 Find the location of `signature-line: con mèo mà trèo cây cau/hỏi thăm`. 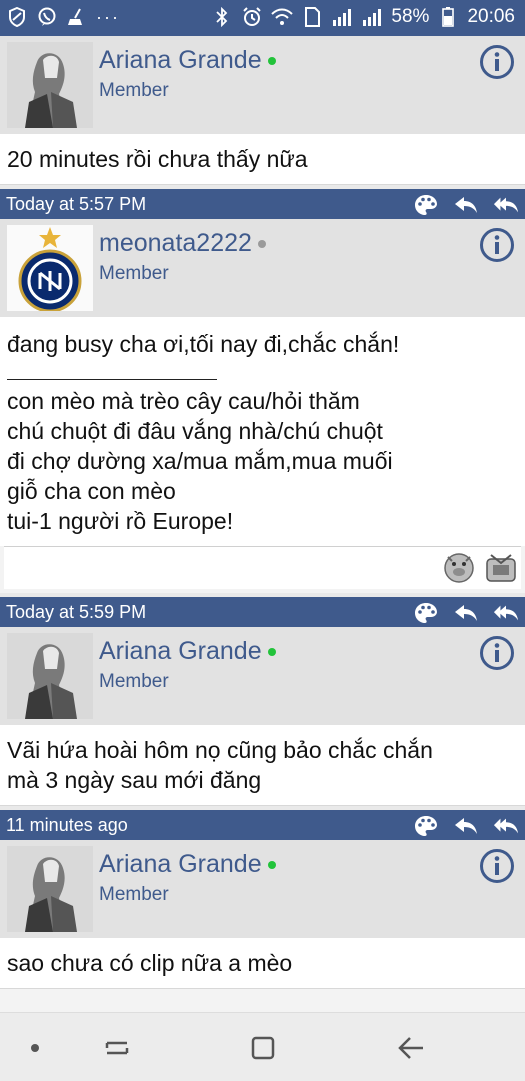

signature-line: con mèo mà trèo cây cau/hỏi thăm is located at coordinates (183, 401).